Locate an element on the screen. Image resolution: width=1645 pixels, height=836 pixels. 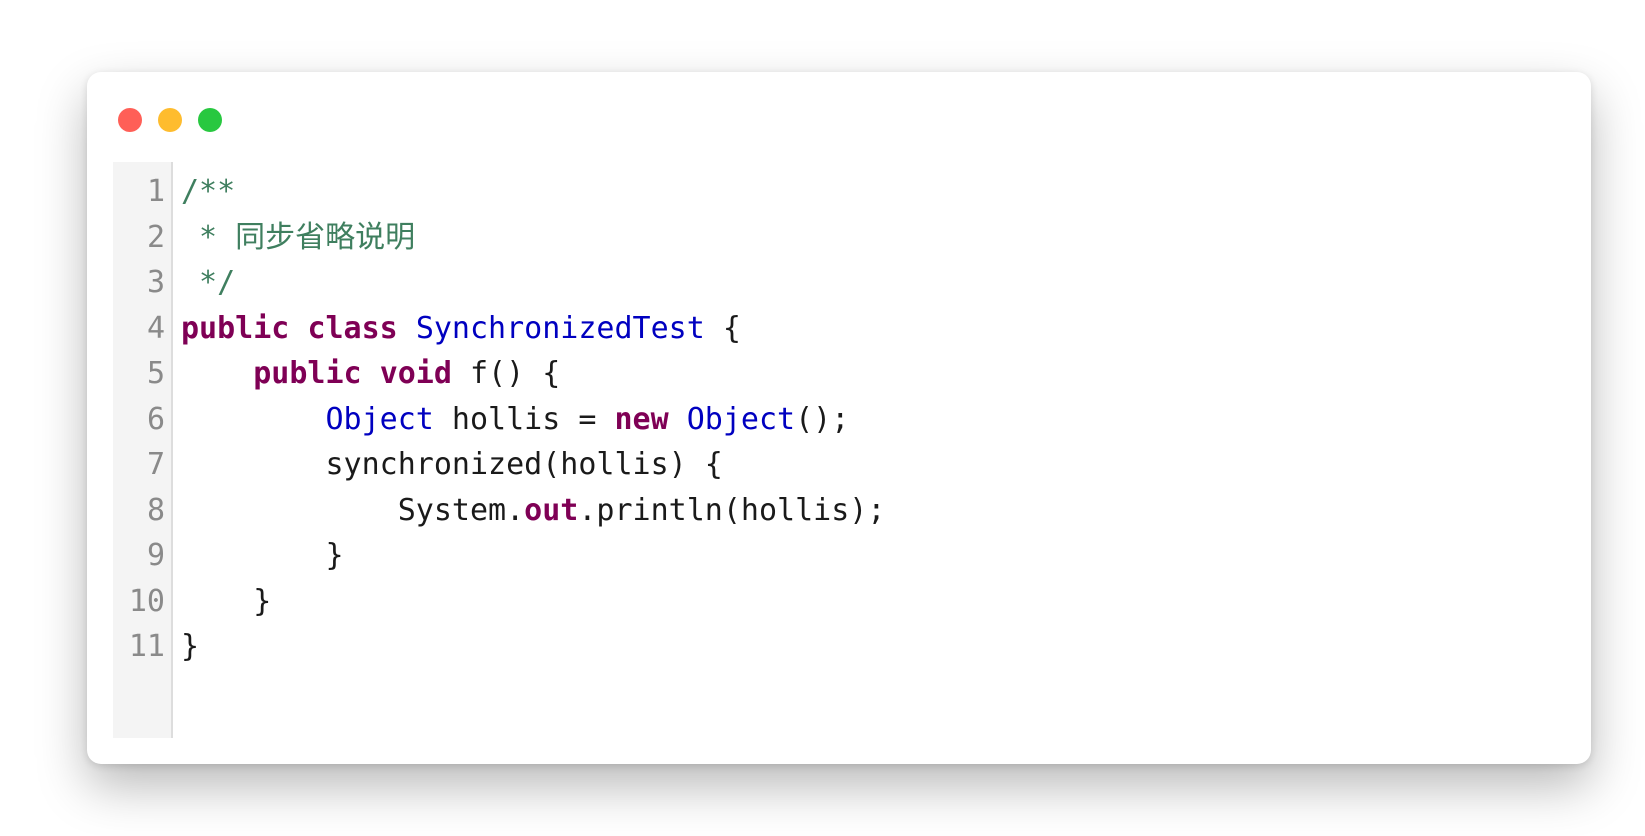
code-token: /** is located at coordinates (208, 191).